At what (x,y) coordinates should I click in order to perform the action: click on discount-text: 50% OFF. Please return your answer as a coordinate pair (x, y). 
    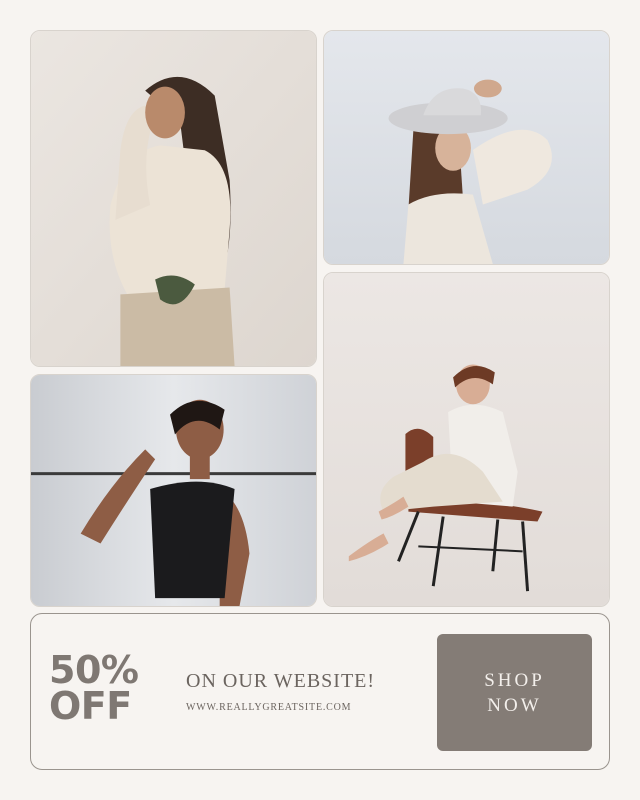
    Looking at the image, I should click on (94, 688).